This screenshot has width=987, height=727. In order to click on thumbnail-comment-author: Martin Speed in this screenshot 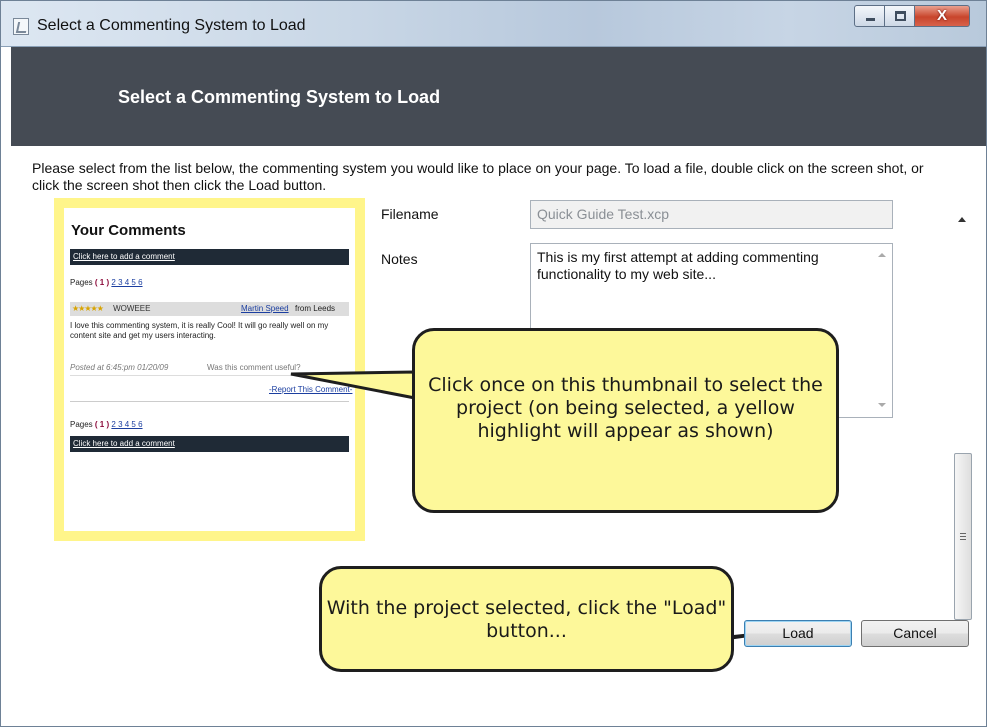, I will do `click(265, 308)`.